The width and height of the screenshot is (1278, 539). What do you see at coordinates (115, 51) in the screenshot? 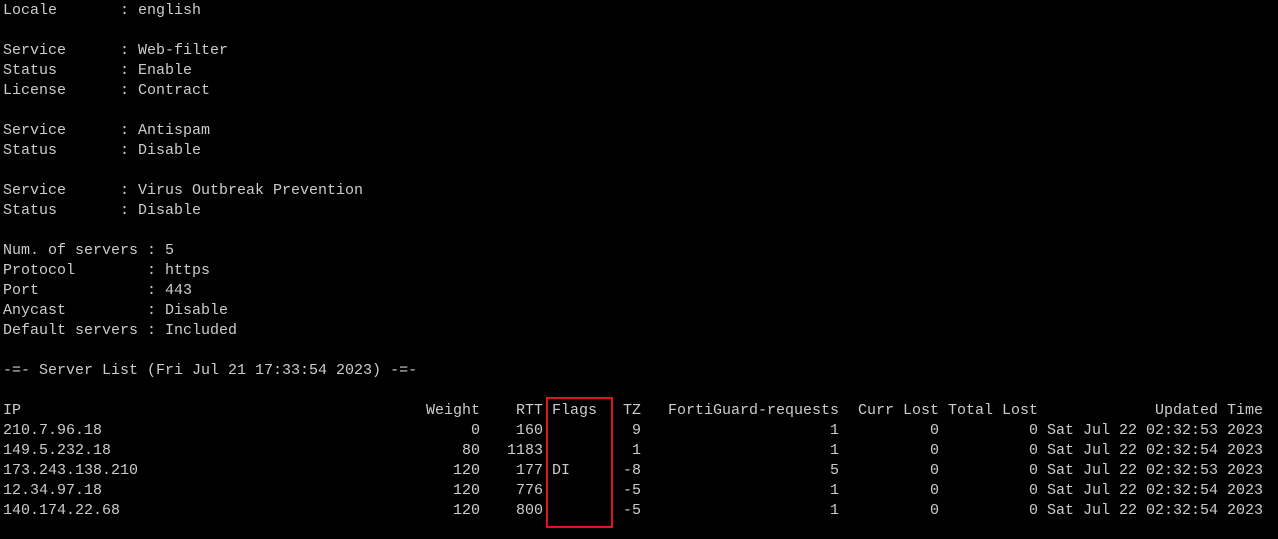
I see `service-line: Service: Web-filter` at bounding box center [115, 51].